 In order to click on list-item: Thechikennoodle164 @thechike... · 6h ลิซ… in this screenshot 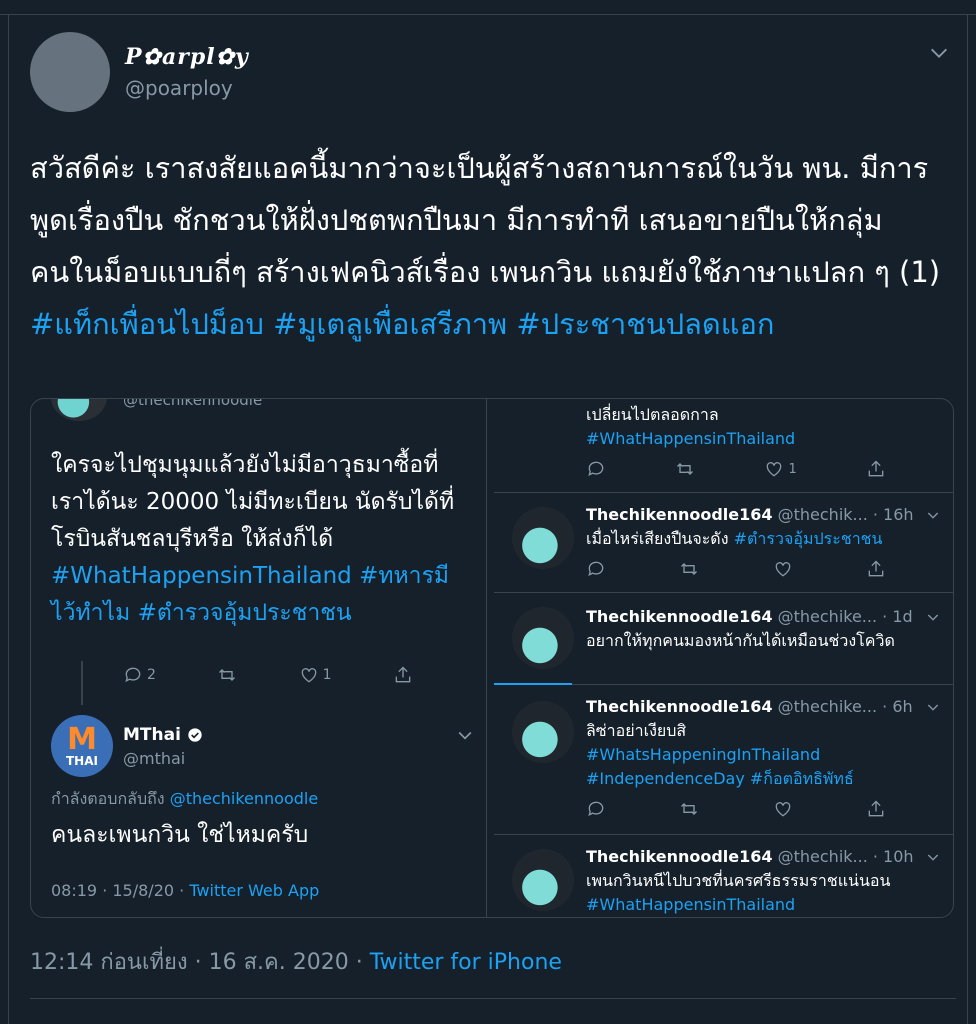, I will do `click(723, 760)`.